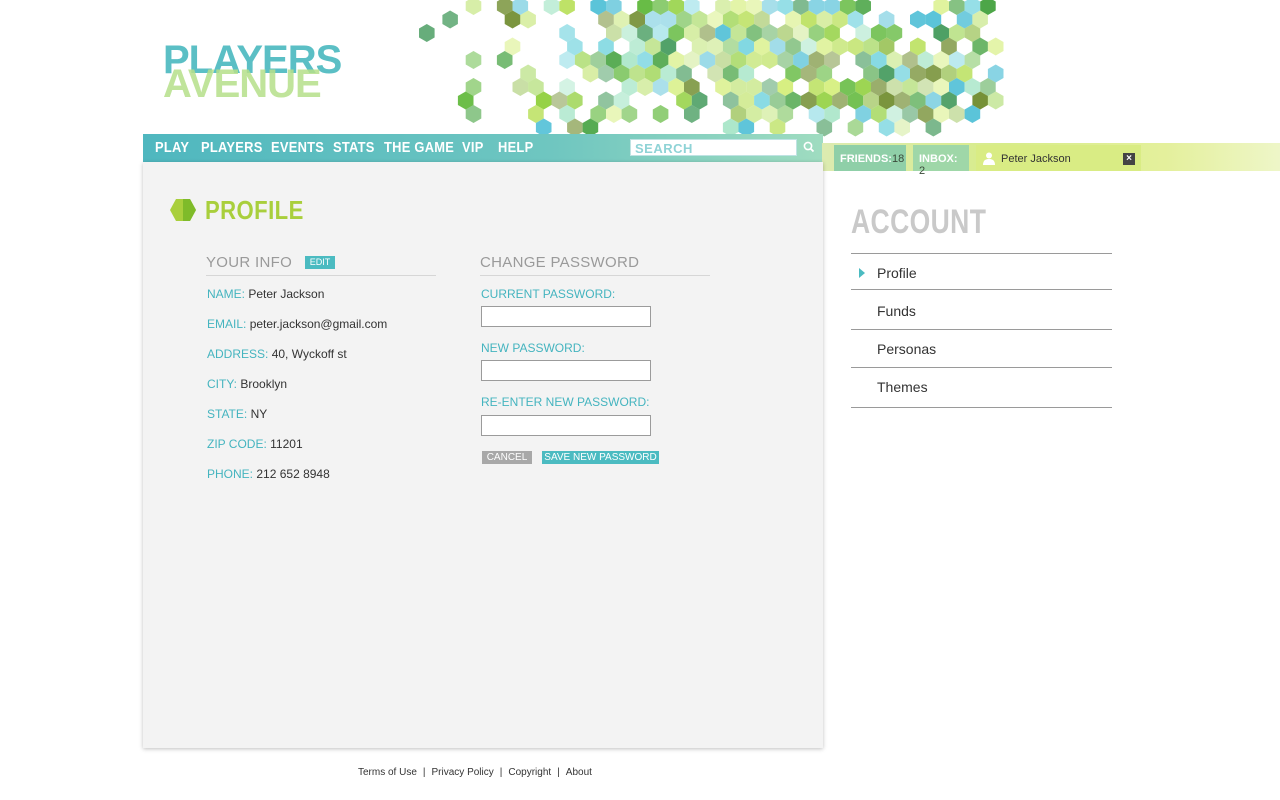 This screenshot has height=800, width=1280. I want to click on info-address-value: 40, Wyckoff st, so click(309, 354).